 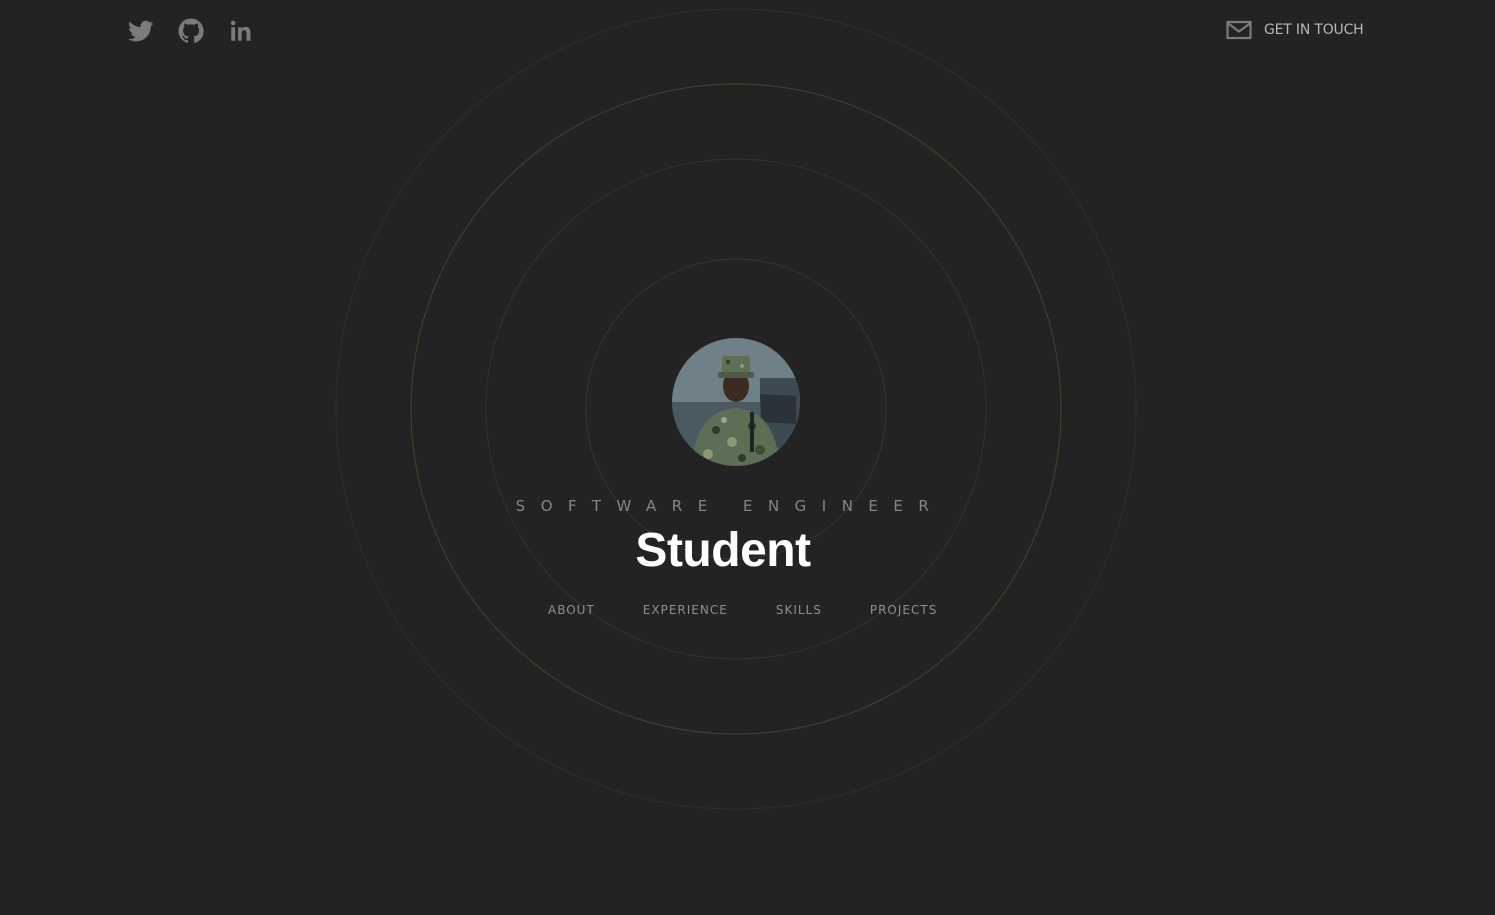 I want to click on social-links, so click(x=203, y=31).